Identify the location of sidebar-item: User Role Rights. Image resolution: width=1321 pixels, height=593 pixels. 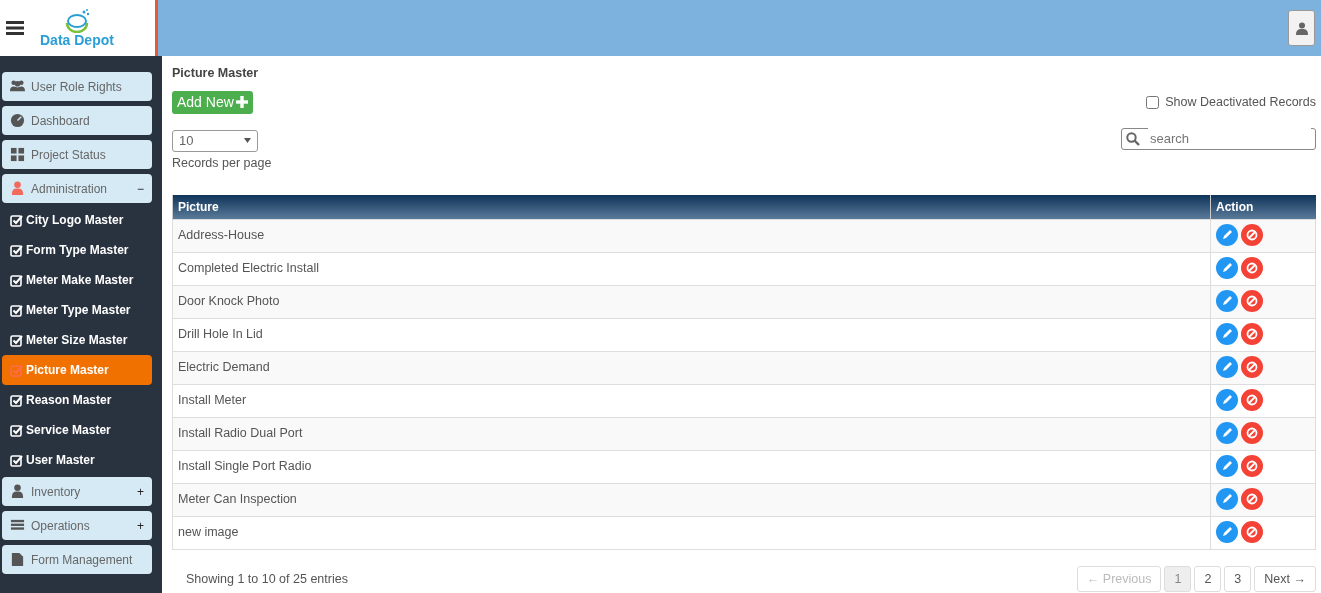
(77, 86).